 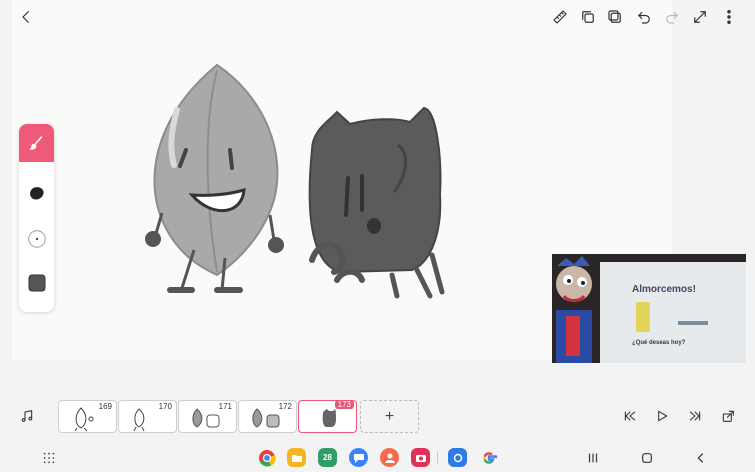 I want to click on recent-apps-icon, so click(x=593, y=458).